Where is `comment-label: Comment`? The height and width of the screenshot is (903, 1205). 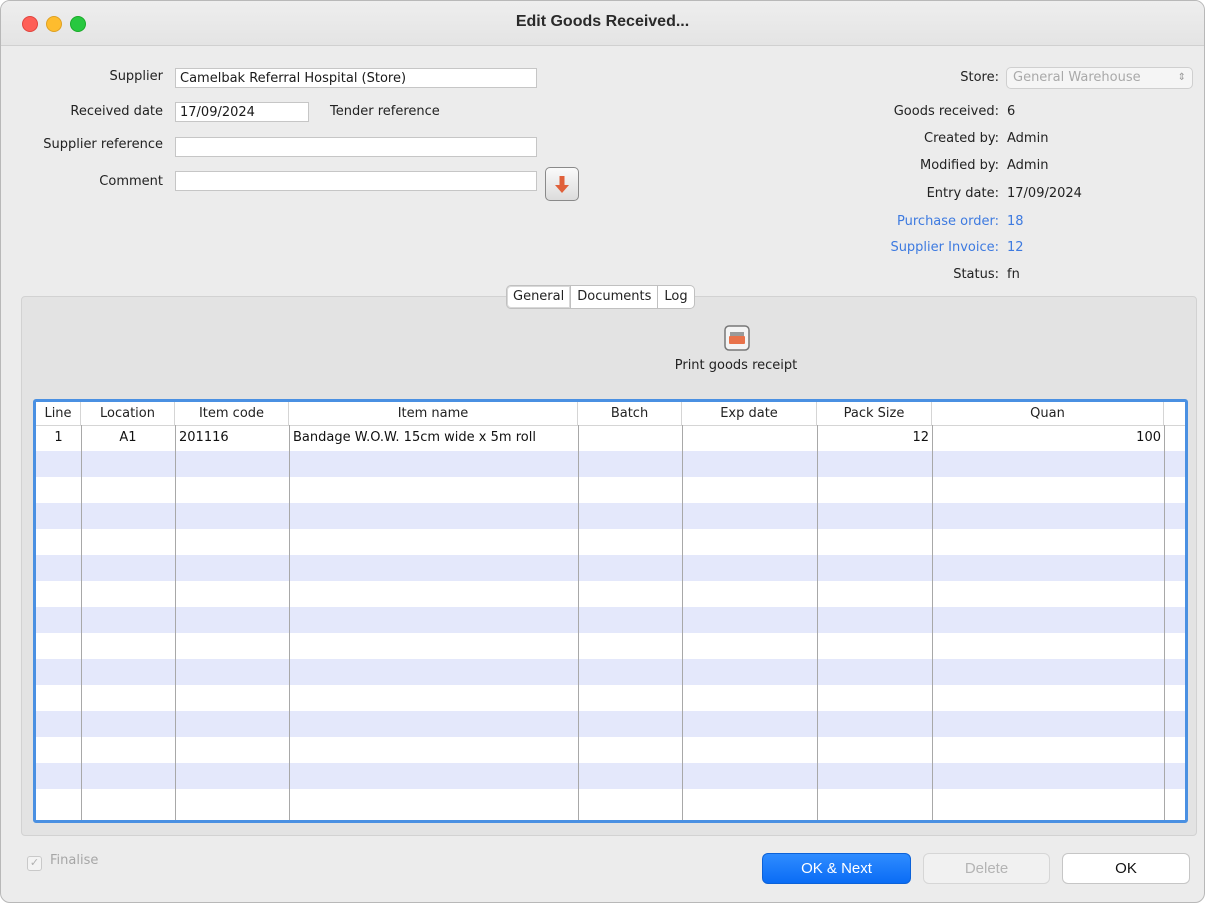 comment-label: Comment is located at coordinates (131, 181).